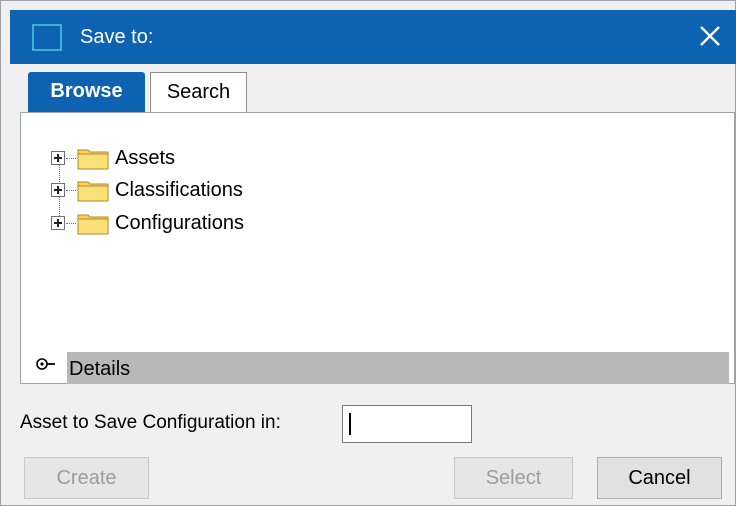 The height and width of the screenshot is (506, 736). What do you see at coordinates (113, 158) in the screenshot?
I see `tree-item-assets: Assets` at bounding box center [113, 158].